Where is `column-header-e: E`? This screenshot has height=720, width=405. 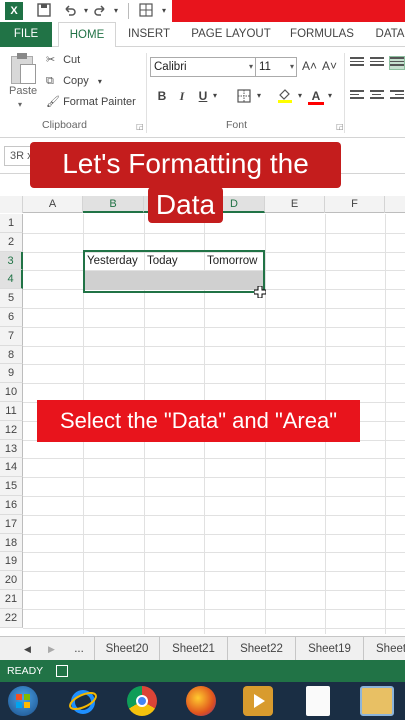
column-header-e: E is located at coordinates (295, 204).